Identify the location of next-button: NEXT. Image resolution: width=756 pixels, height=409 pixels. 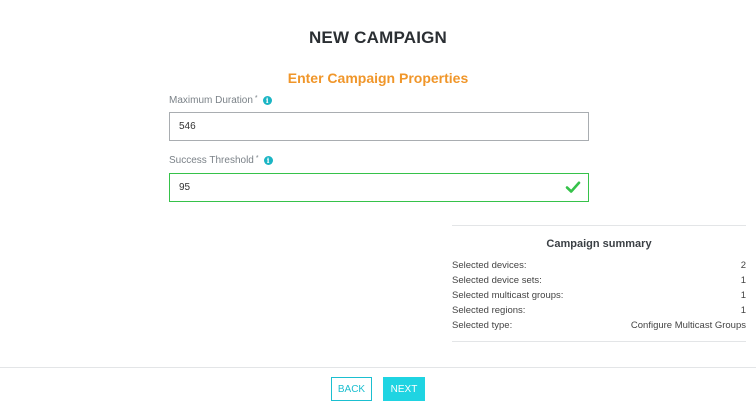
(404, 389).